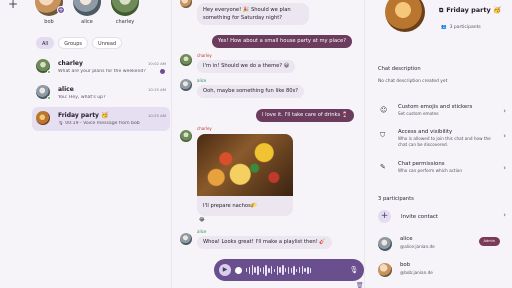 This screenshot has height=288, width=512. Describe the element at coordinates (465, 27) in the screenshot. I see `participants-count-text: 3 participants` at that location.